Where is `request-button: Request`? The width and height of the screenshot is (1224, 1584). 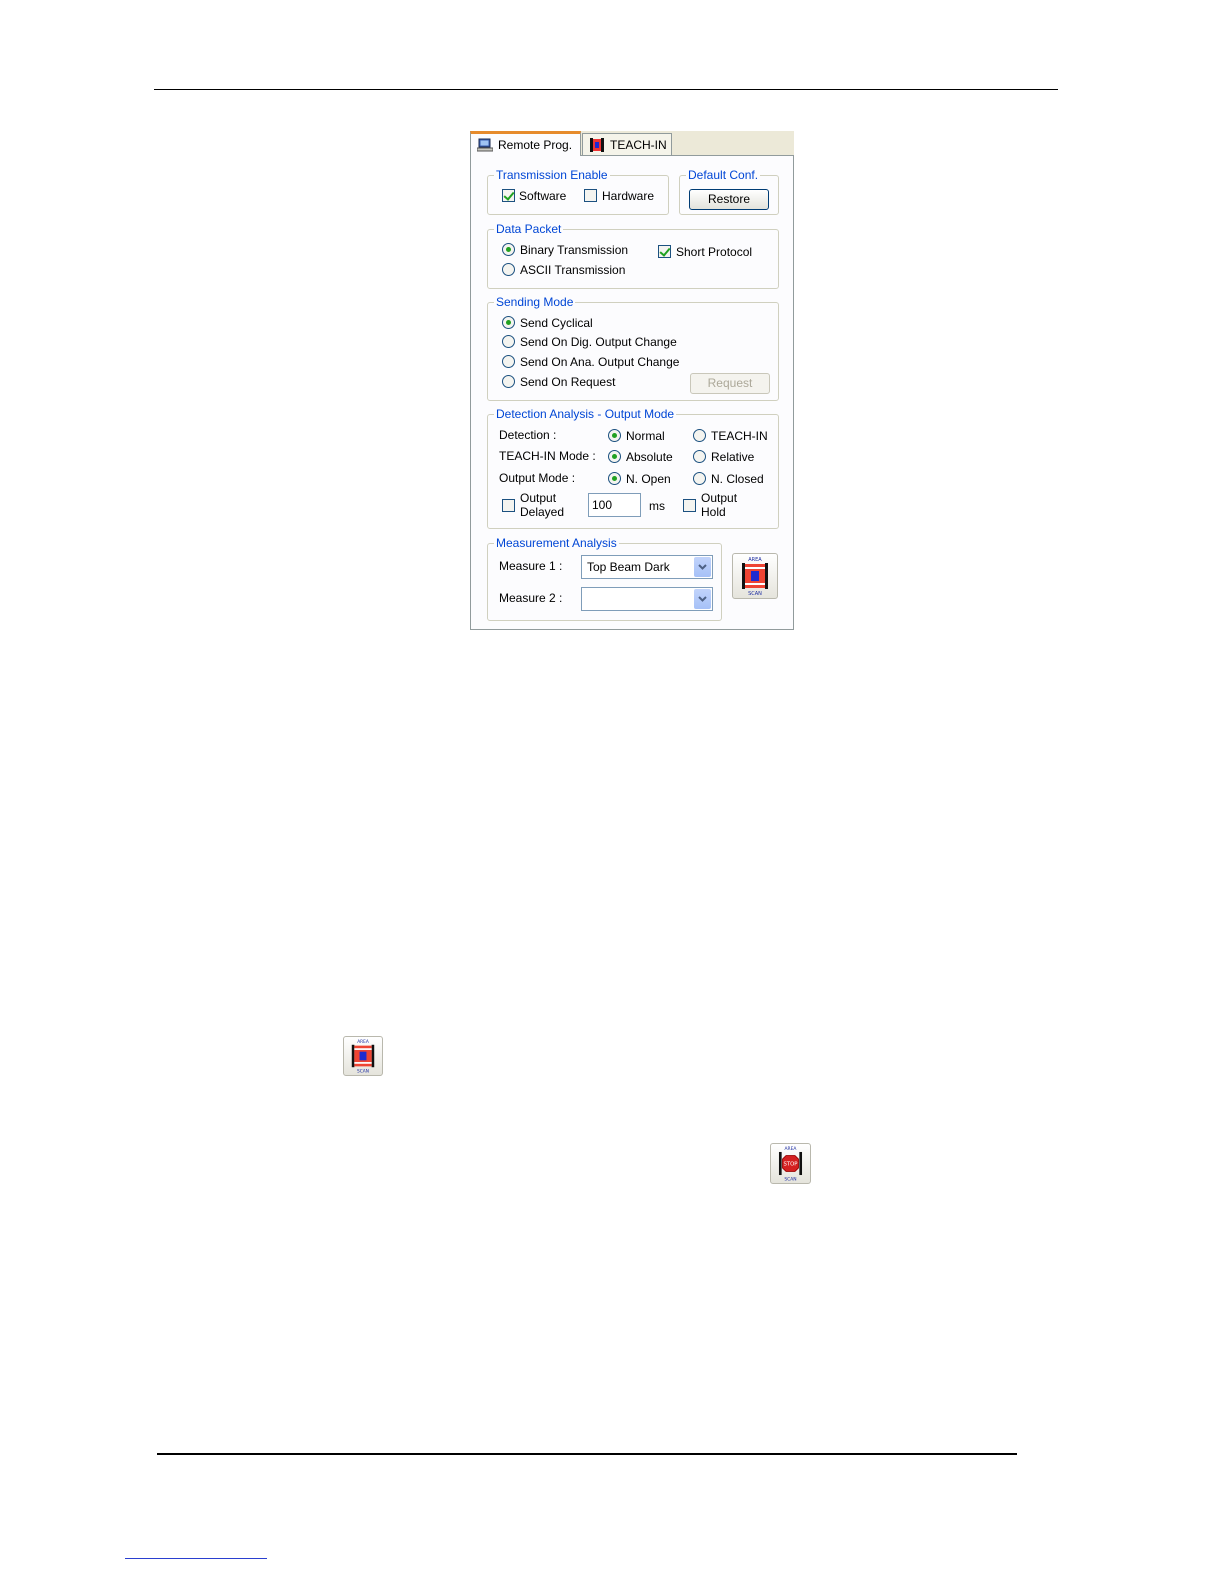
request-button: Request is located at coordinates (730, 383).